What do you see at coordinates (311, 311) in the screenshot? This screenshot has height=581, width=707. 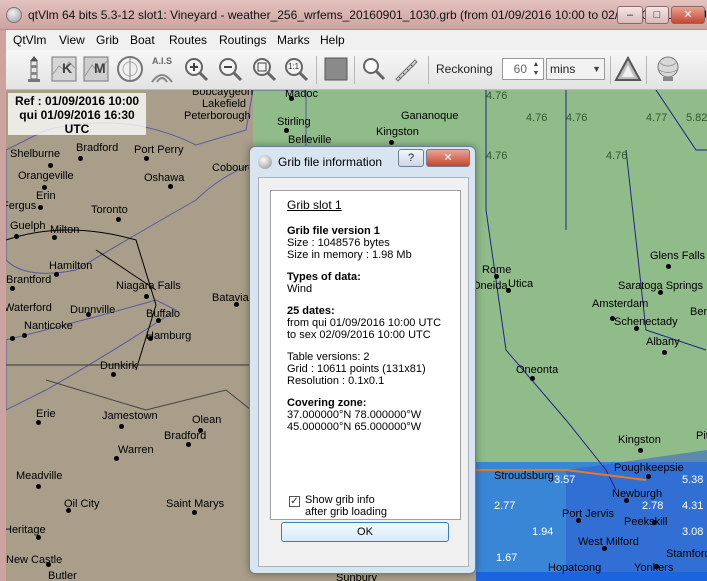 I see `dates-heading: 25 dates:` at bounding box center [311, 311].